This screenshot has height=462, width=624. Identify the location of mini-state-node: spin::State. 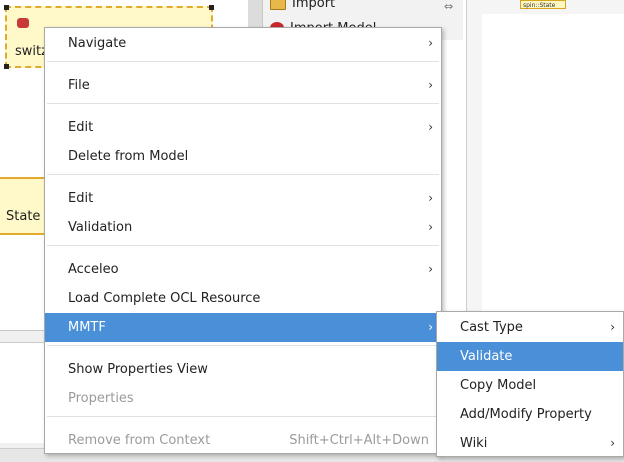
(543, 4).